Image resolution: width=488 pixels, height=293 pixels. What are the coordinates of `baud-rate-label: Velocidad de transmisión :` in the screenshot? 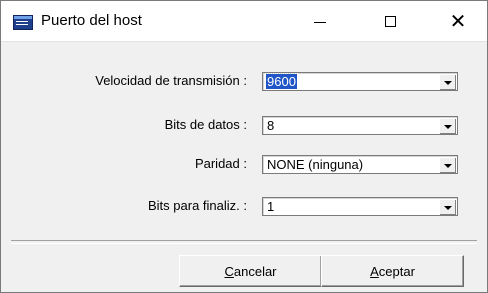 It's located at (171, 80).